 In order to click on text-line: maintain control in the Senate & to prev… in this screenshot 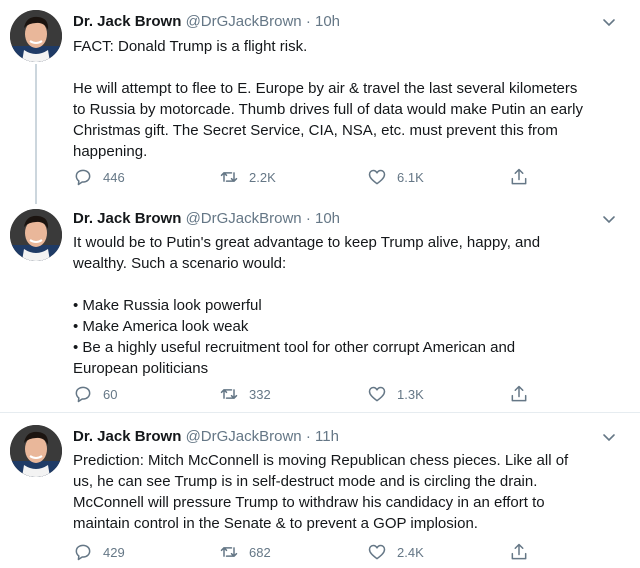, I will do `click(275, 523)`.